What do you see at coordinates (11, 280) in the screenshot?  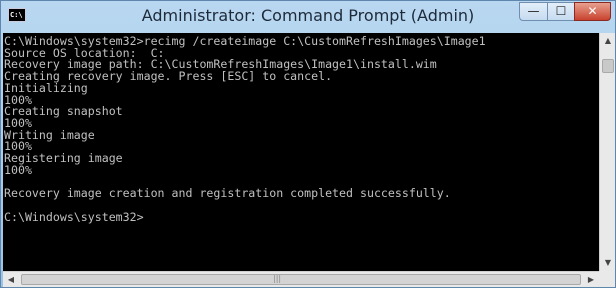 I see `scroll-left-icon: ◀` at bounding box center [11, 280].